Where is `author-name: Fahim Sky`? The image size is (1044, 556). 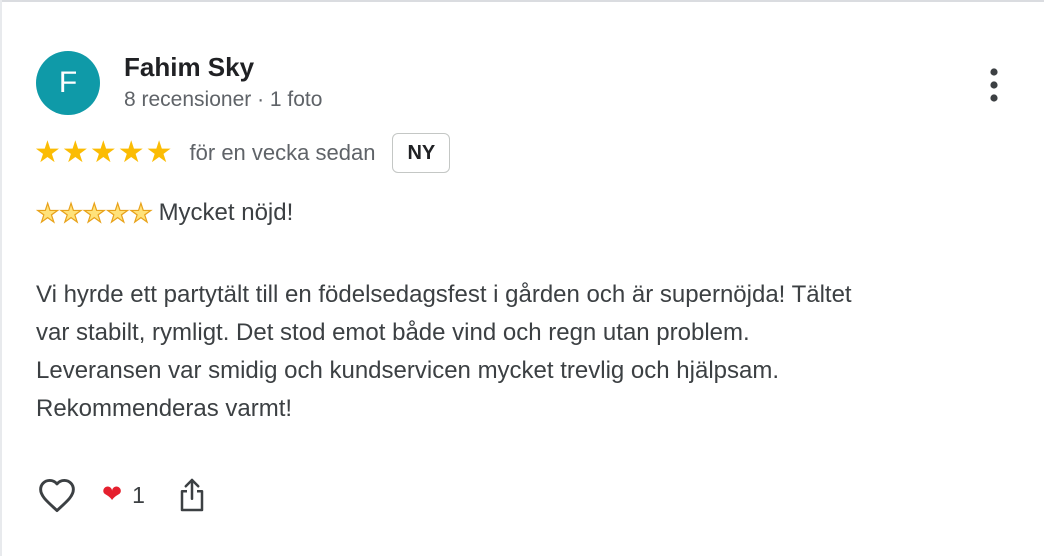
author-name: Fahim Sky is located at coordinates (189, 67).